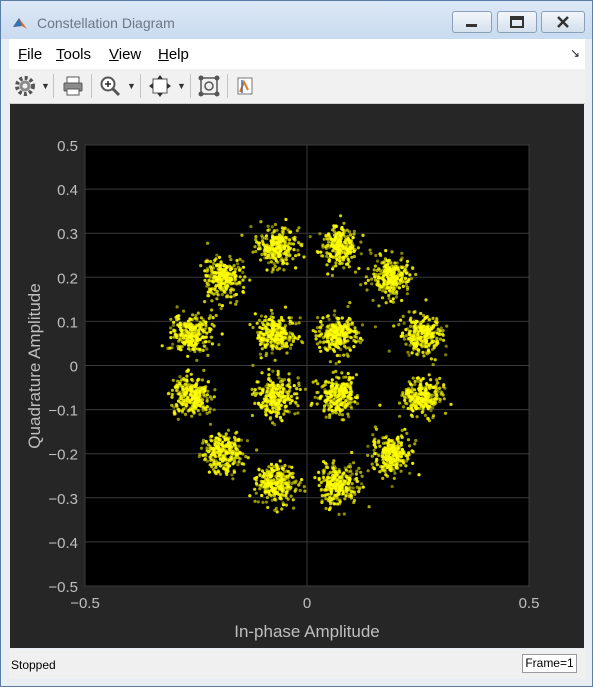 The image size is (593, 687). What do you see at coordinates (140, 86) in the screenshot?
I see `toolbar-separator` at bounding box center [140, 86].